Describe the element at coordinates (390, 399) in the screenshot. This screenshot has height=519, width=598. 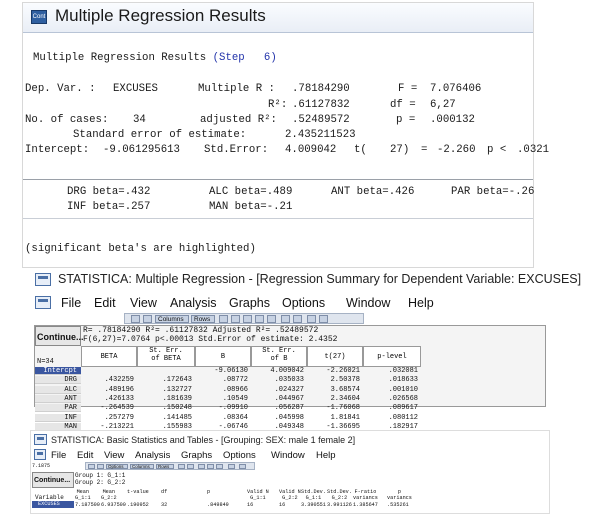
I see `table-cell: .026568` at that location.